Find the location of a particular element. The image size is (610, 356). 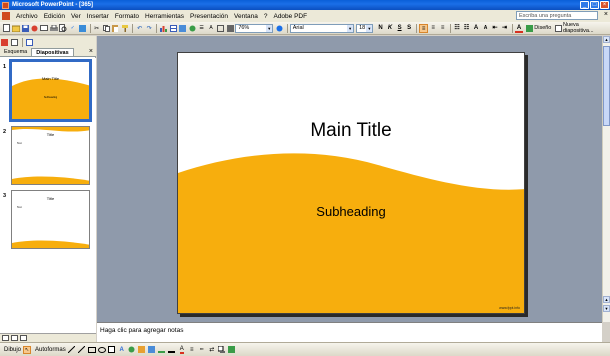

menu-ver: Ver is located at coordinates (76, 16).